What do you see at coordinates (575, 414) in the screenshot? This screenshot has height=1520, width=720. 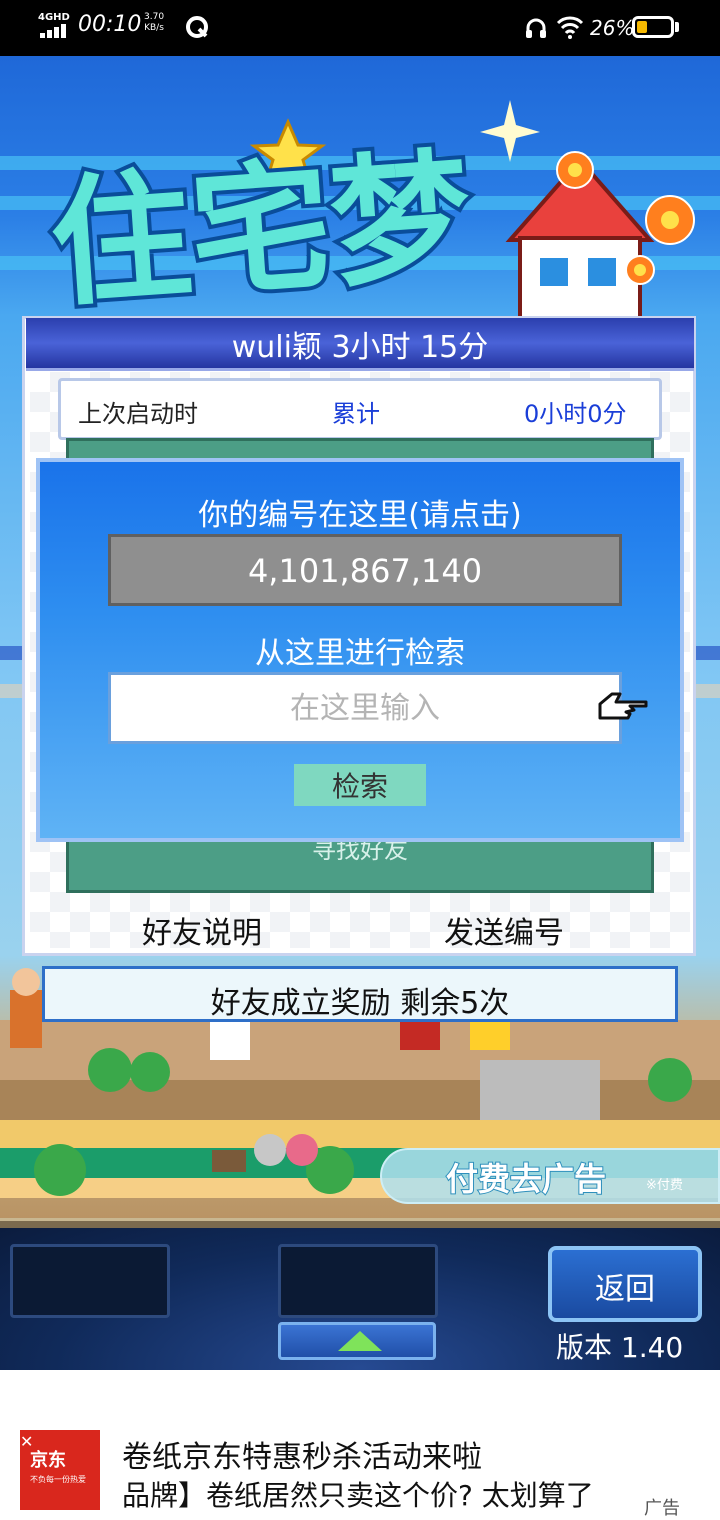 I see `total-value: 0小时0分` at bounding box center [575, 414].